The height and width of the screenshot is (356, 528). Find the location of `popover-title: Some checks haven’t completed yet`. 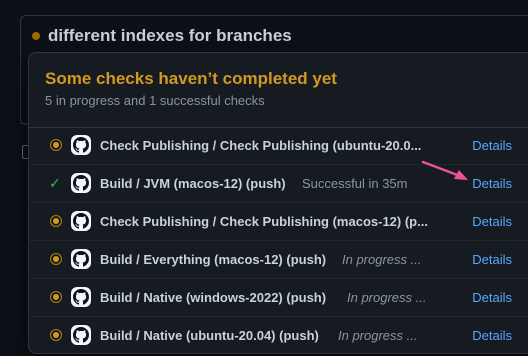

popover-title: Some checks haven’t completed yet is located at coordinates (191, 78).